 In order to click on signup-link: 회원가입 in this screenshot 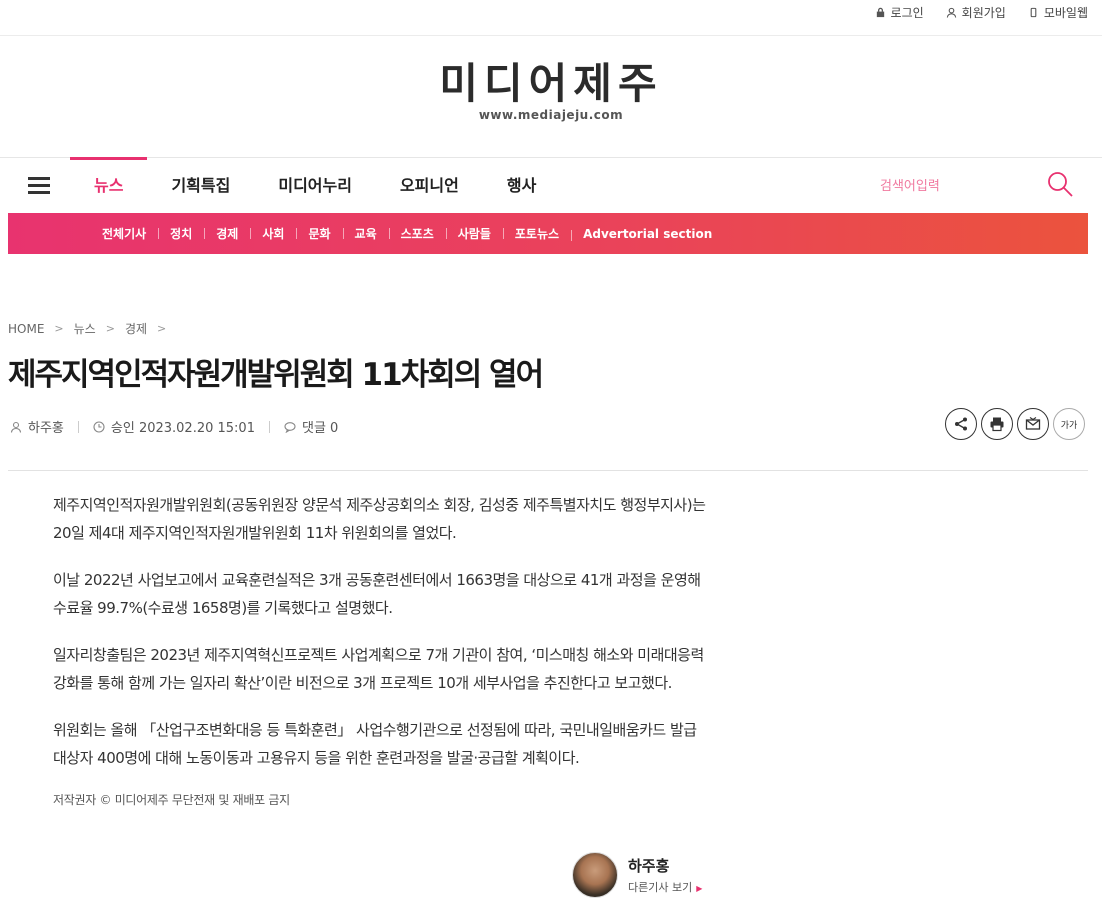, I will do `click(976, 12)`.